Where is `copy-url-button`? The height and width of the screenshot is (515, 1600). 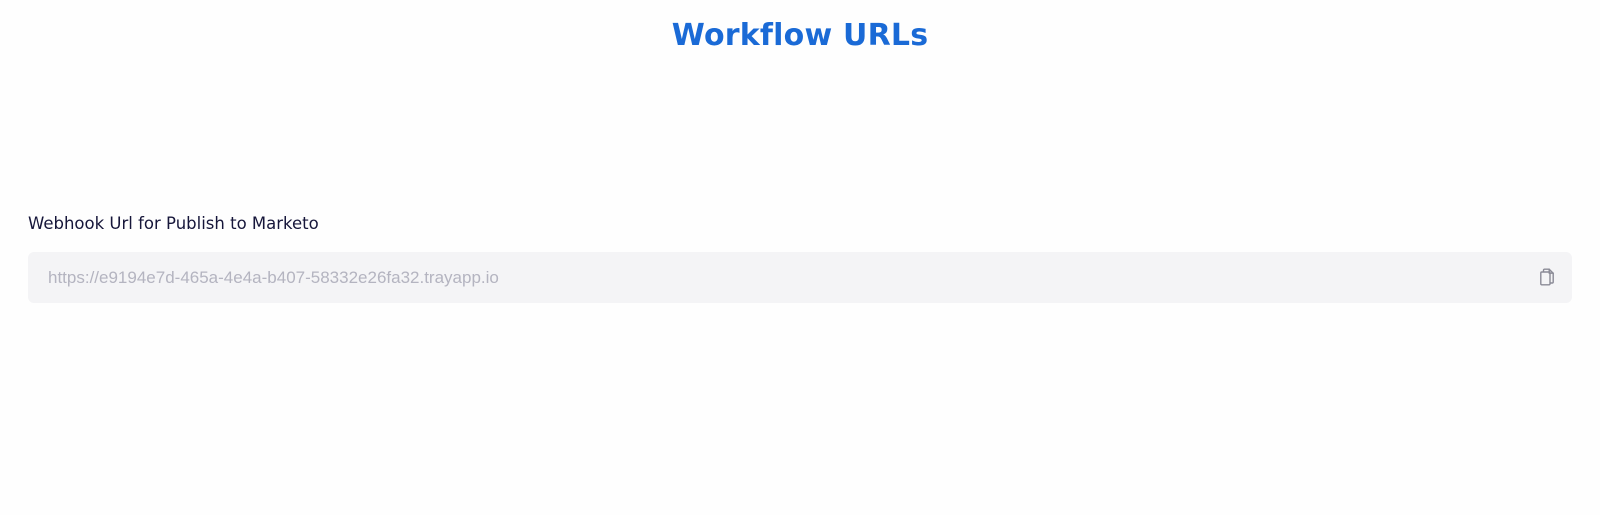
copy-url-button is located at coordinates (1547, 277).